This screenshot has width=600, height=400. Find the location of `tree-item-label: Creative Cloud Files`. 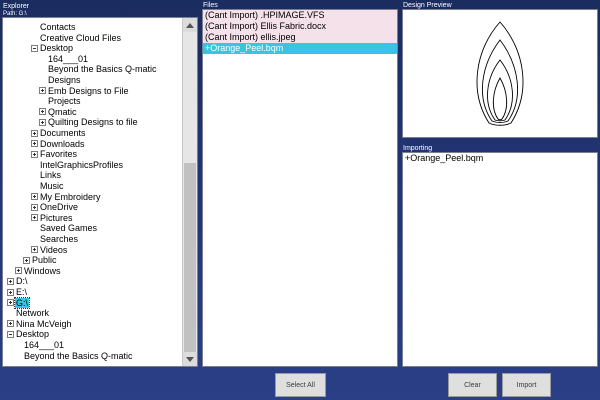

tree-item-label: Creative Cloud Files is located at coordinates (81, 37).